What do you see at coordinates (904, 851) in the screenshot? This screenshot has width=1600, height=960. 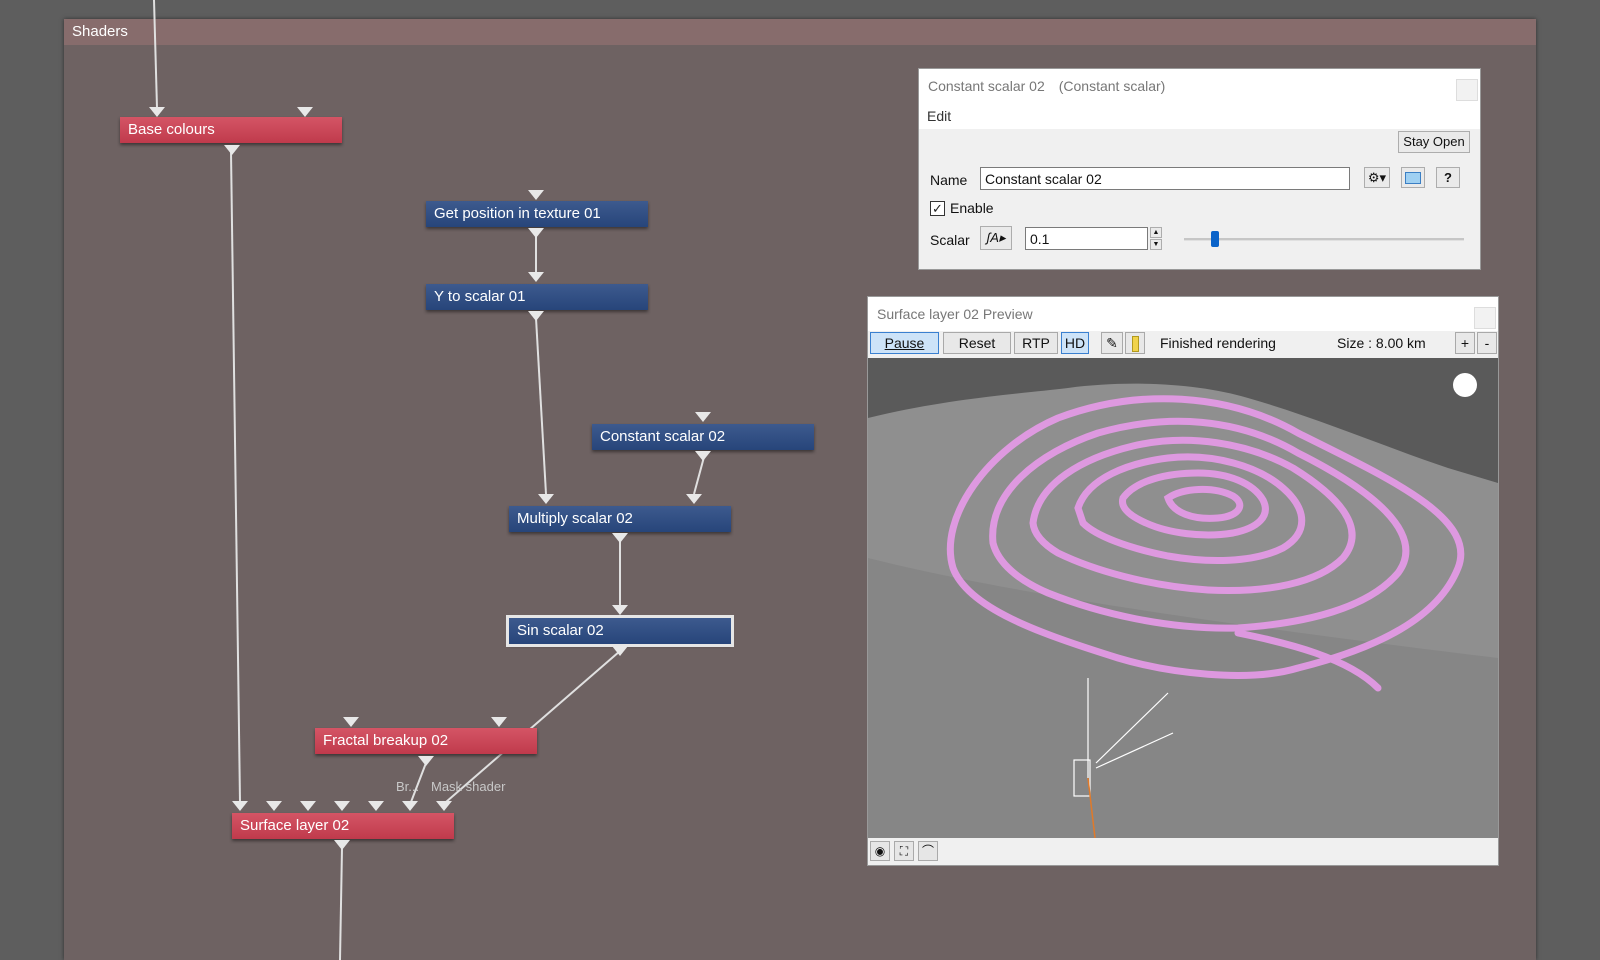 I see `frame-view-icon: ⛶` at bounding box center [904, 851].